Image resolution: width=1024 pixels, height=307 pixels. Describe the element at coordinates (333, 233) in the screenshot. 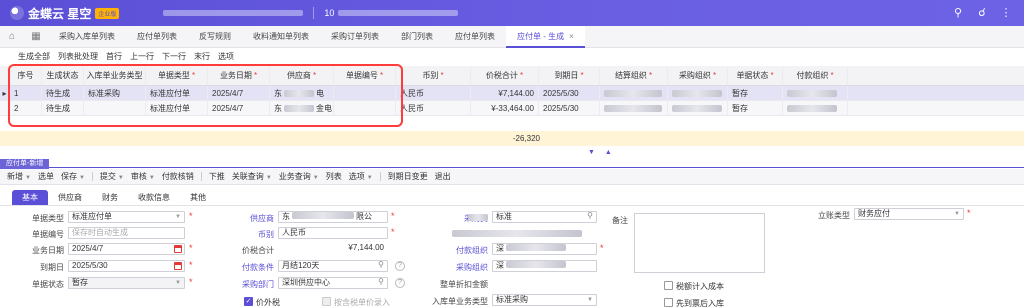

I see `currency-input: 人民币` at that location.